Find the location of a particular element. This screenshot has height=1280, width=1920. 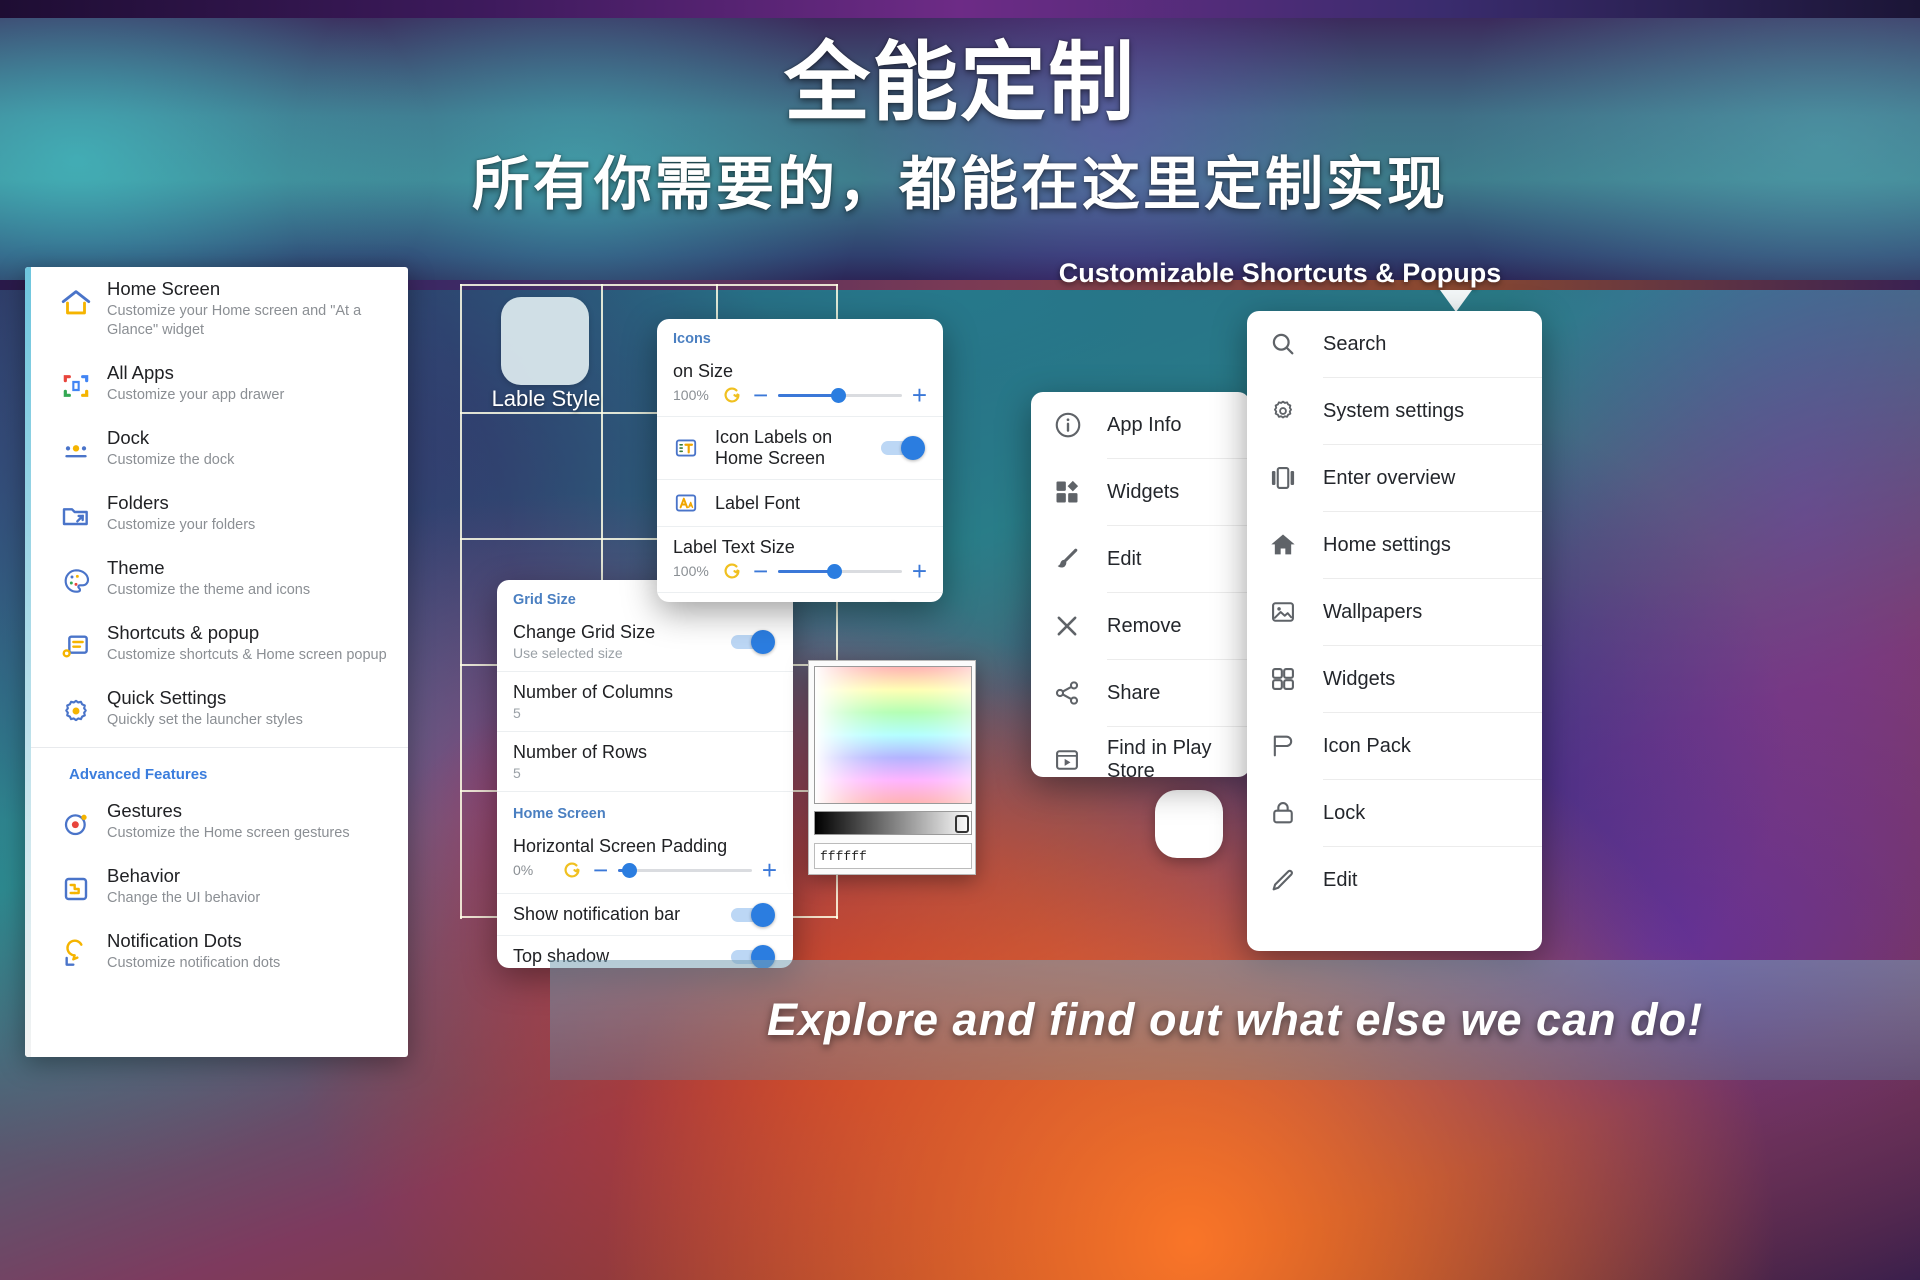

menu-item-label: Edit is located at coordinates (1340, 879).